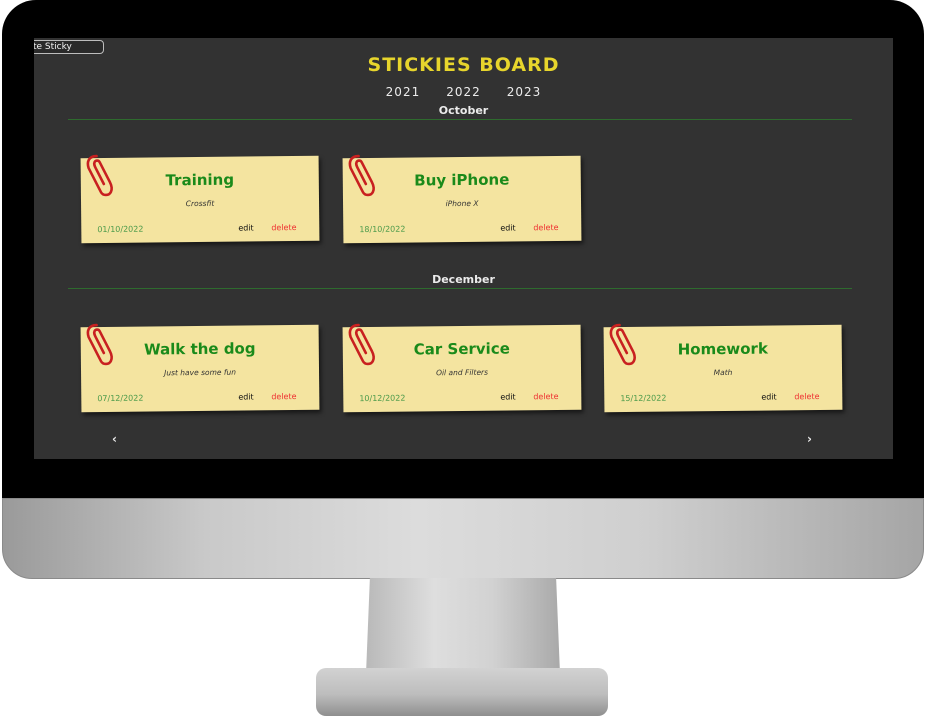 The image size is (926, 720). Describe the element at coordinates (463, 538) in the screenshot. I see `monitor-chin` at that location.